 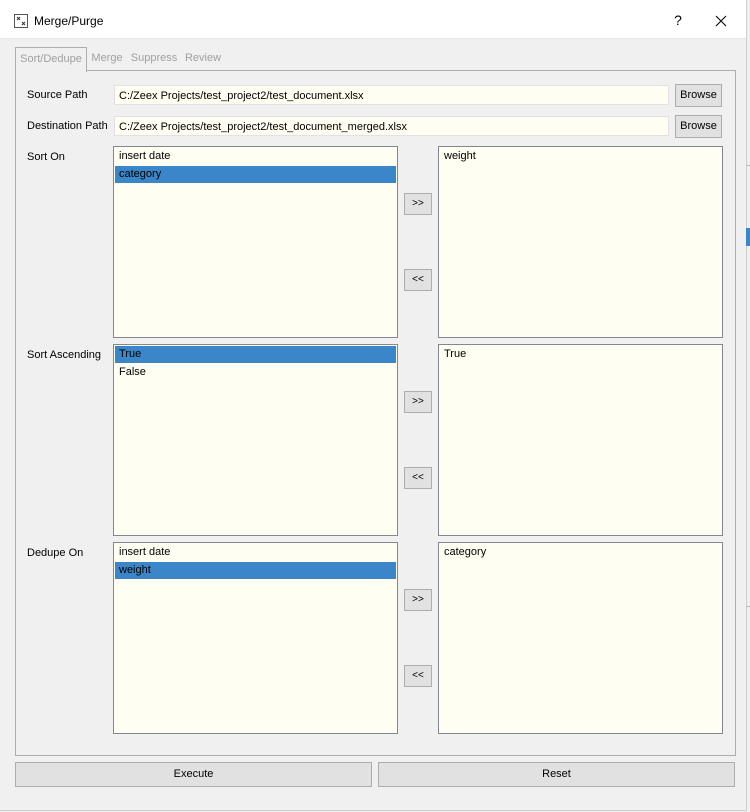 I want to click on window-title: Merge/Purge, so click(x=69, y=21).